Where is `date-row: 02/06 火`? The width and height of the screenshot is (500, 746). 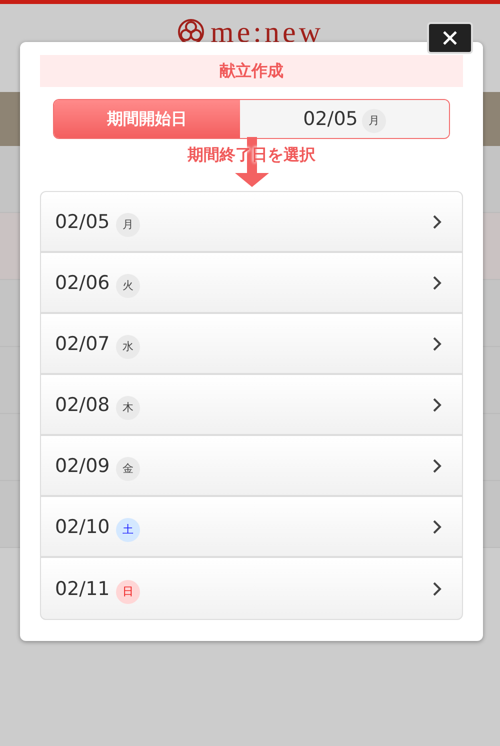 date-row: 02/06 火 is located at coordinates (251, 282).